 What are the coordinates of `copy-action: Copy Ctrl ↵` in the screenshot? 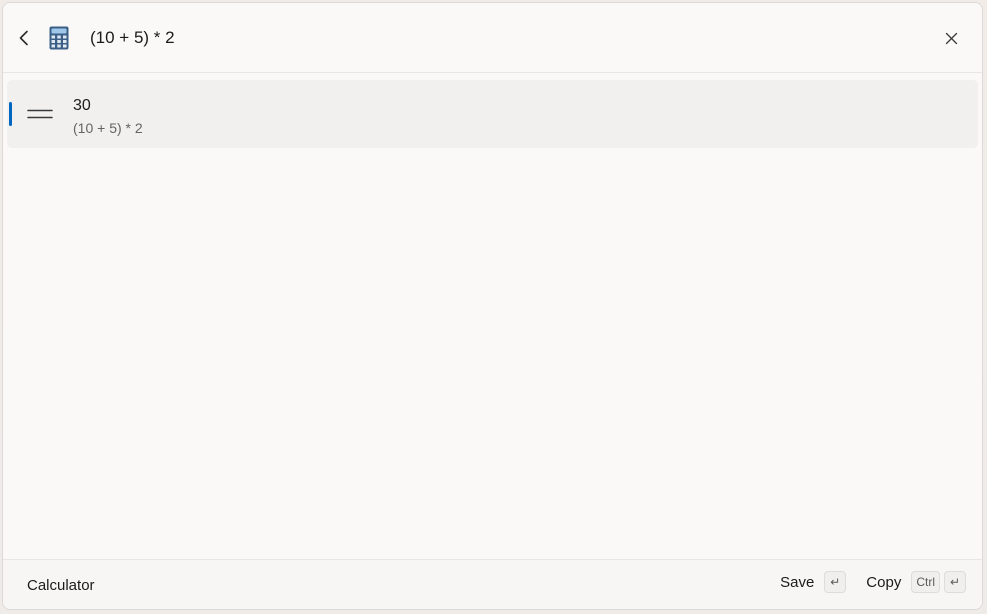 It's located at (916, 582).